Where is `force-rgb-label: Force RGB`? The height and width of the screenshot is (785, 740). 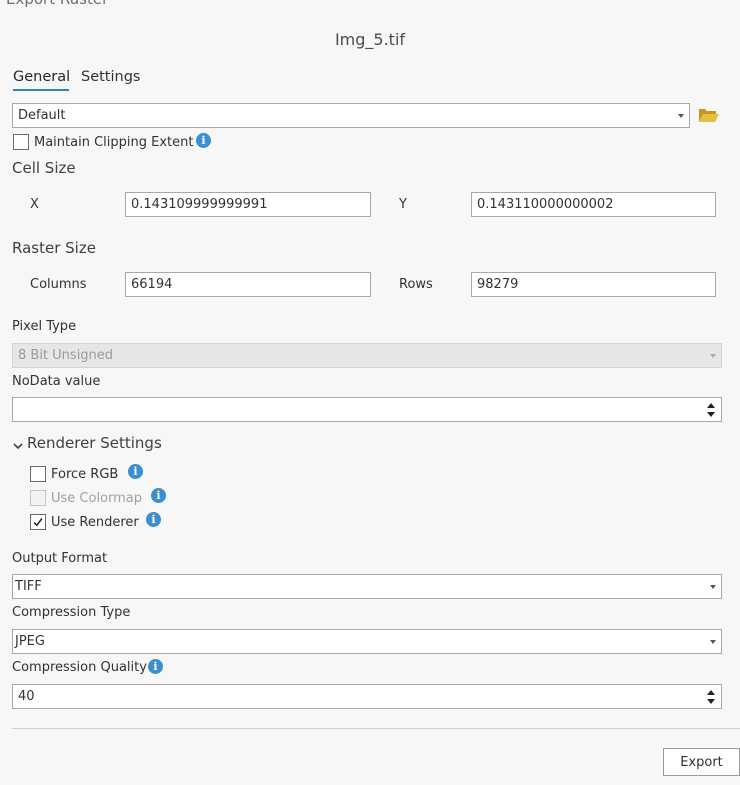 force-rgb-label: Force RGB is located at coordinates (85, 474).